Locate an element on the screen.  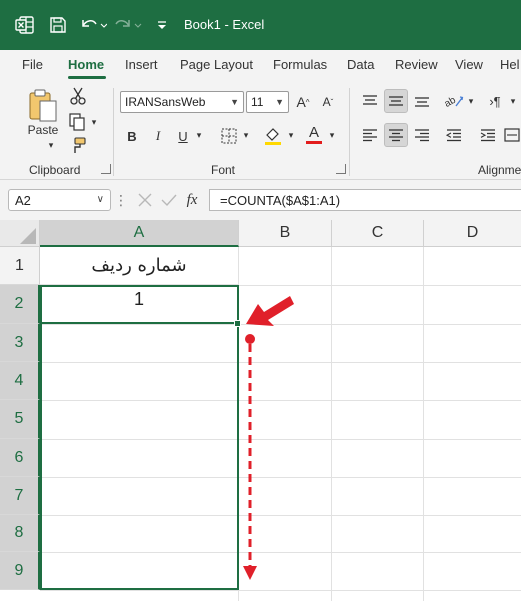
grow-font-button: A ^ is located at coordinates (303, 102).